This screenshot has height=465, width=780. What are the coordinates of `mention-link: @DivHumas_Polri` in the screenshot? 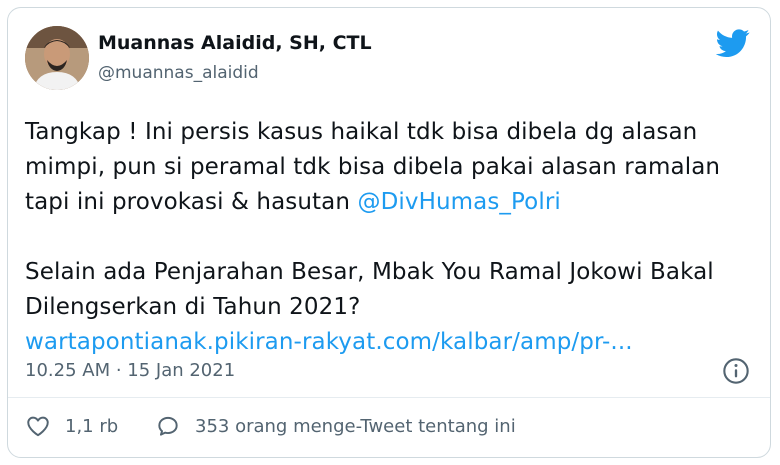 It's located at (458, 202).